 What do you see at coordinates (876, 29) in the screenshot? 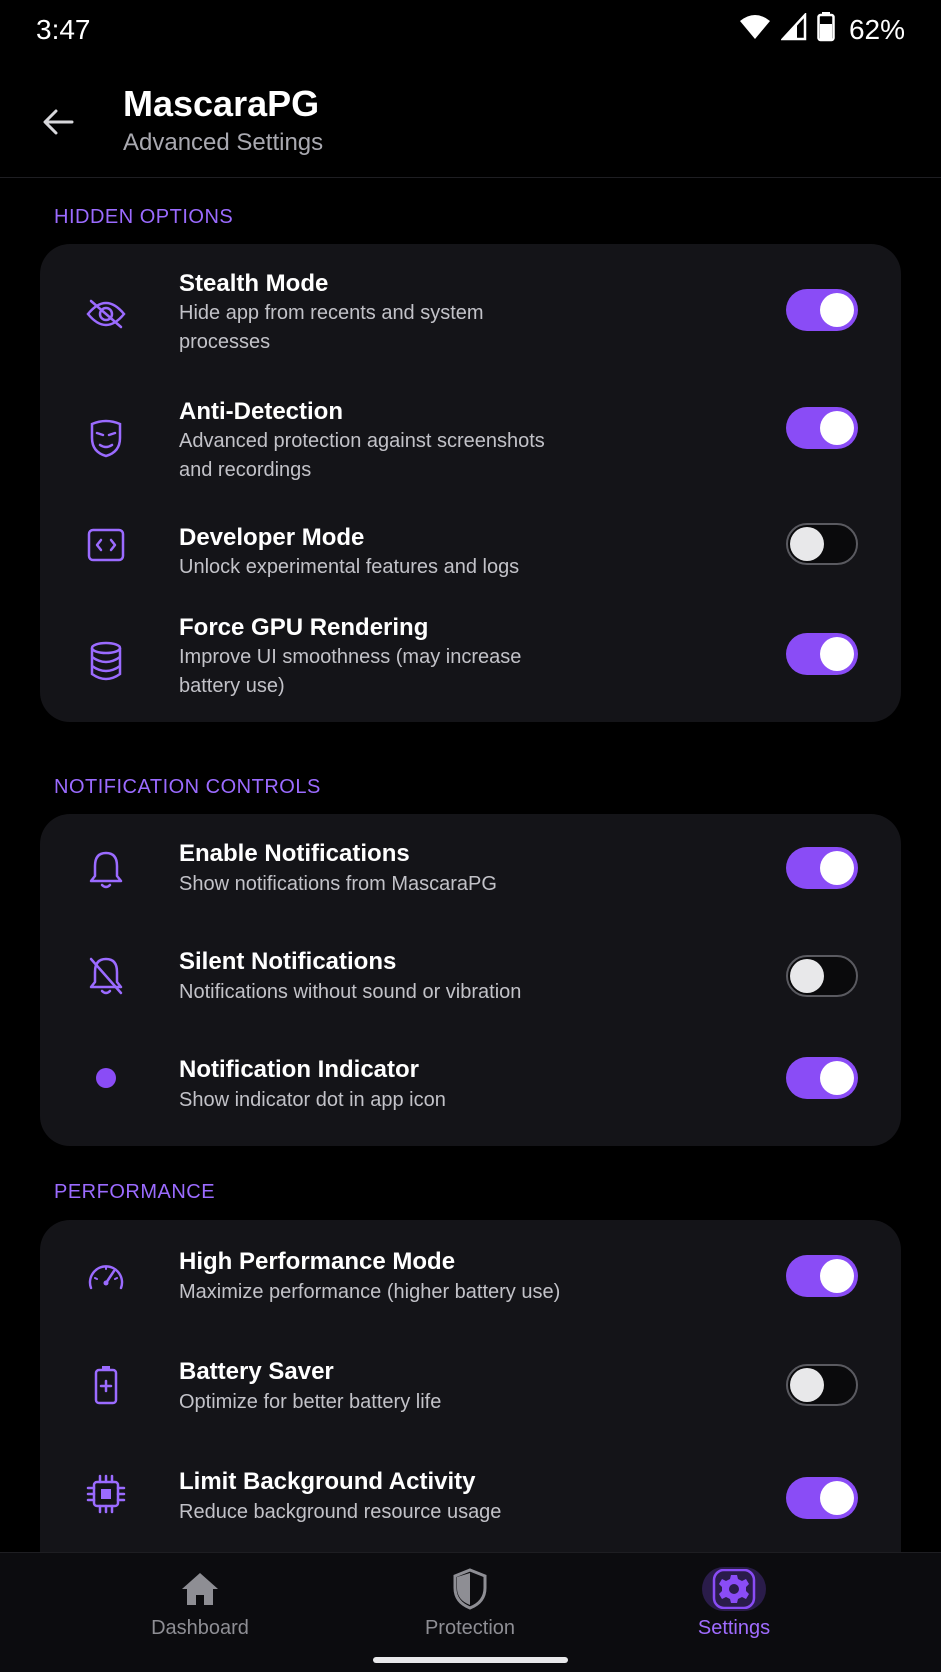
I see `battery-percent: 62%` at bounding box center [876, 29].